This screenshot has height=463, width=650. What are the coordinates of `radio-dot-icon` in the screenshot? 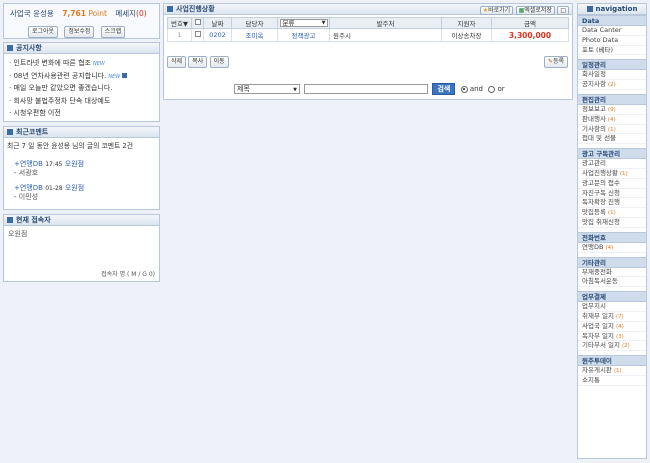 It's located at (464, 89).